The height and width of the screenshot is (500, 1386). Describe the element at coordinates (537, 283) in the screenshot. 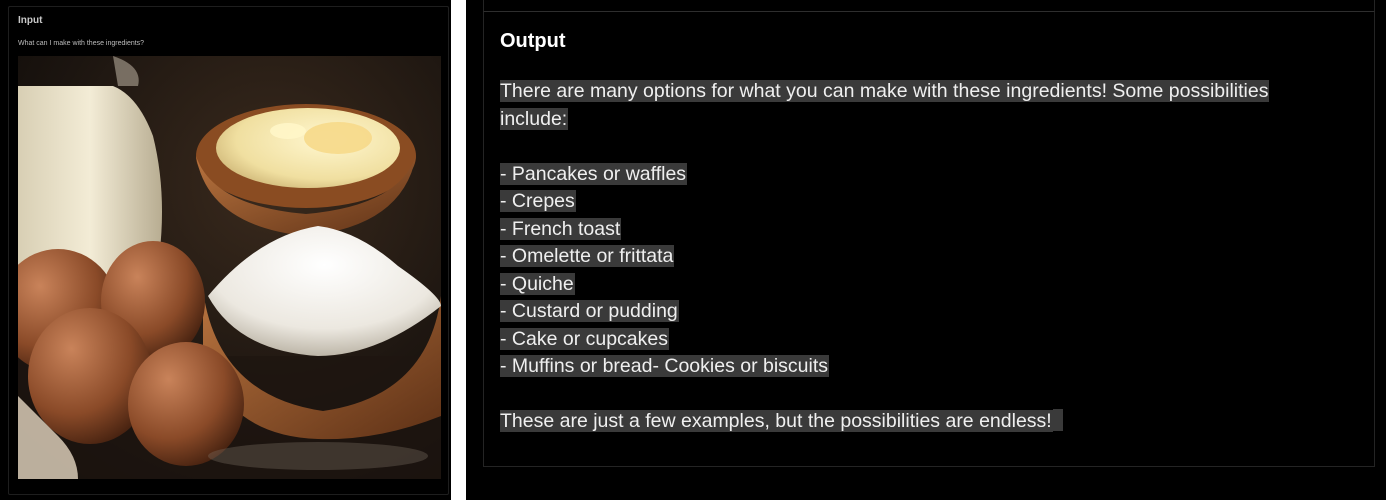

I see `list-item-text: - Quiche` at that location.